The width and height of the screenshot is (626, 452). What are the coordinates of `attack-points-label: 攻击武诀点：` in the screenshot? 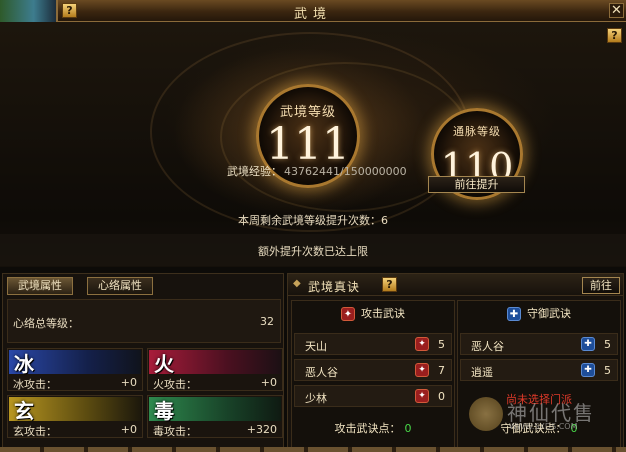 It's located at (367, 428).